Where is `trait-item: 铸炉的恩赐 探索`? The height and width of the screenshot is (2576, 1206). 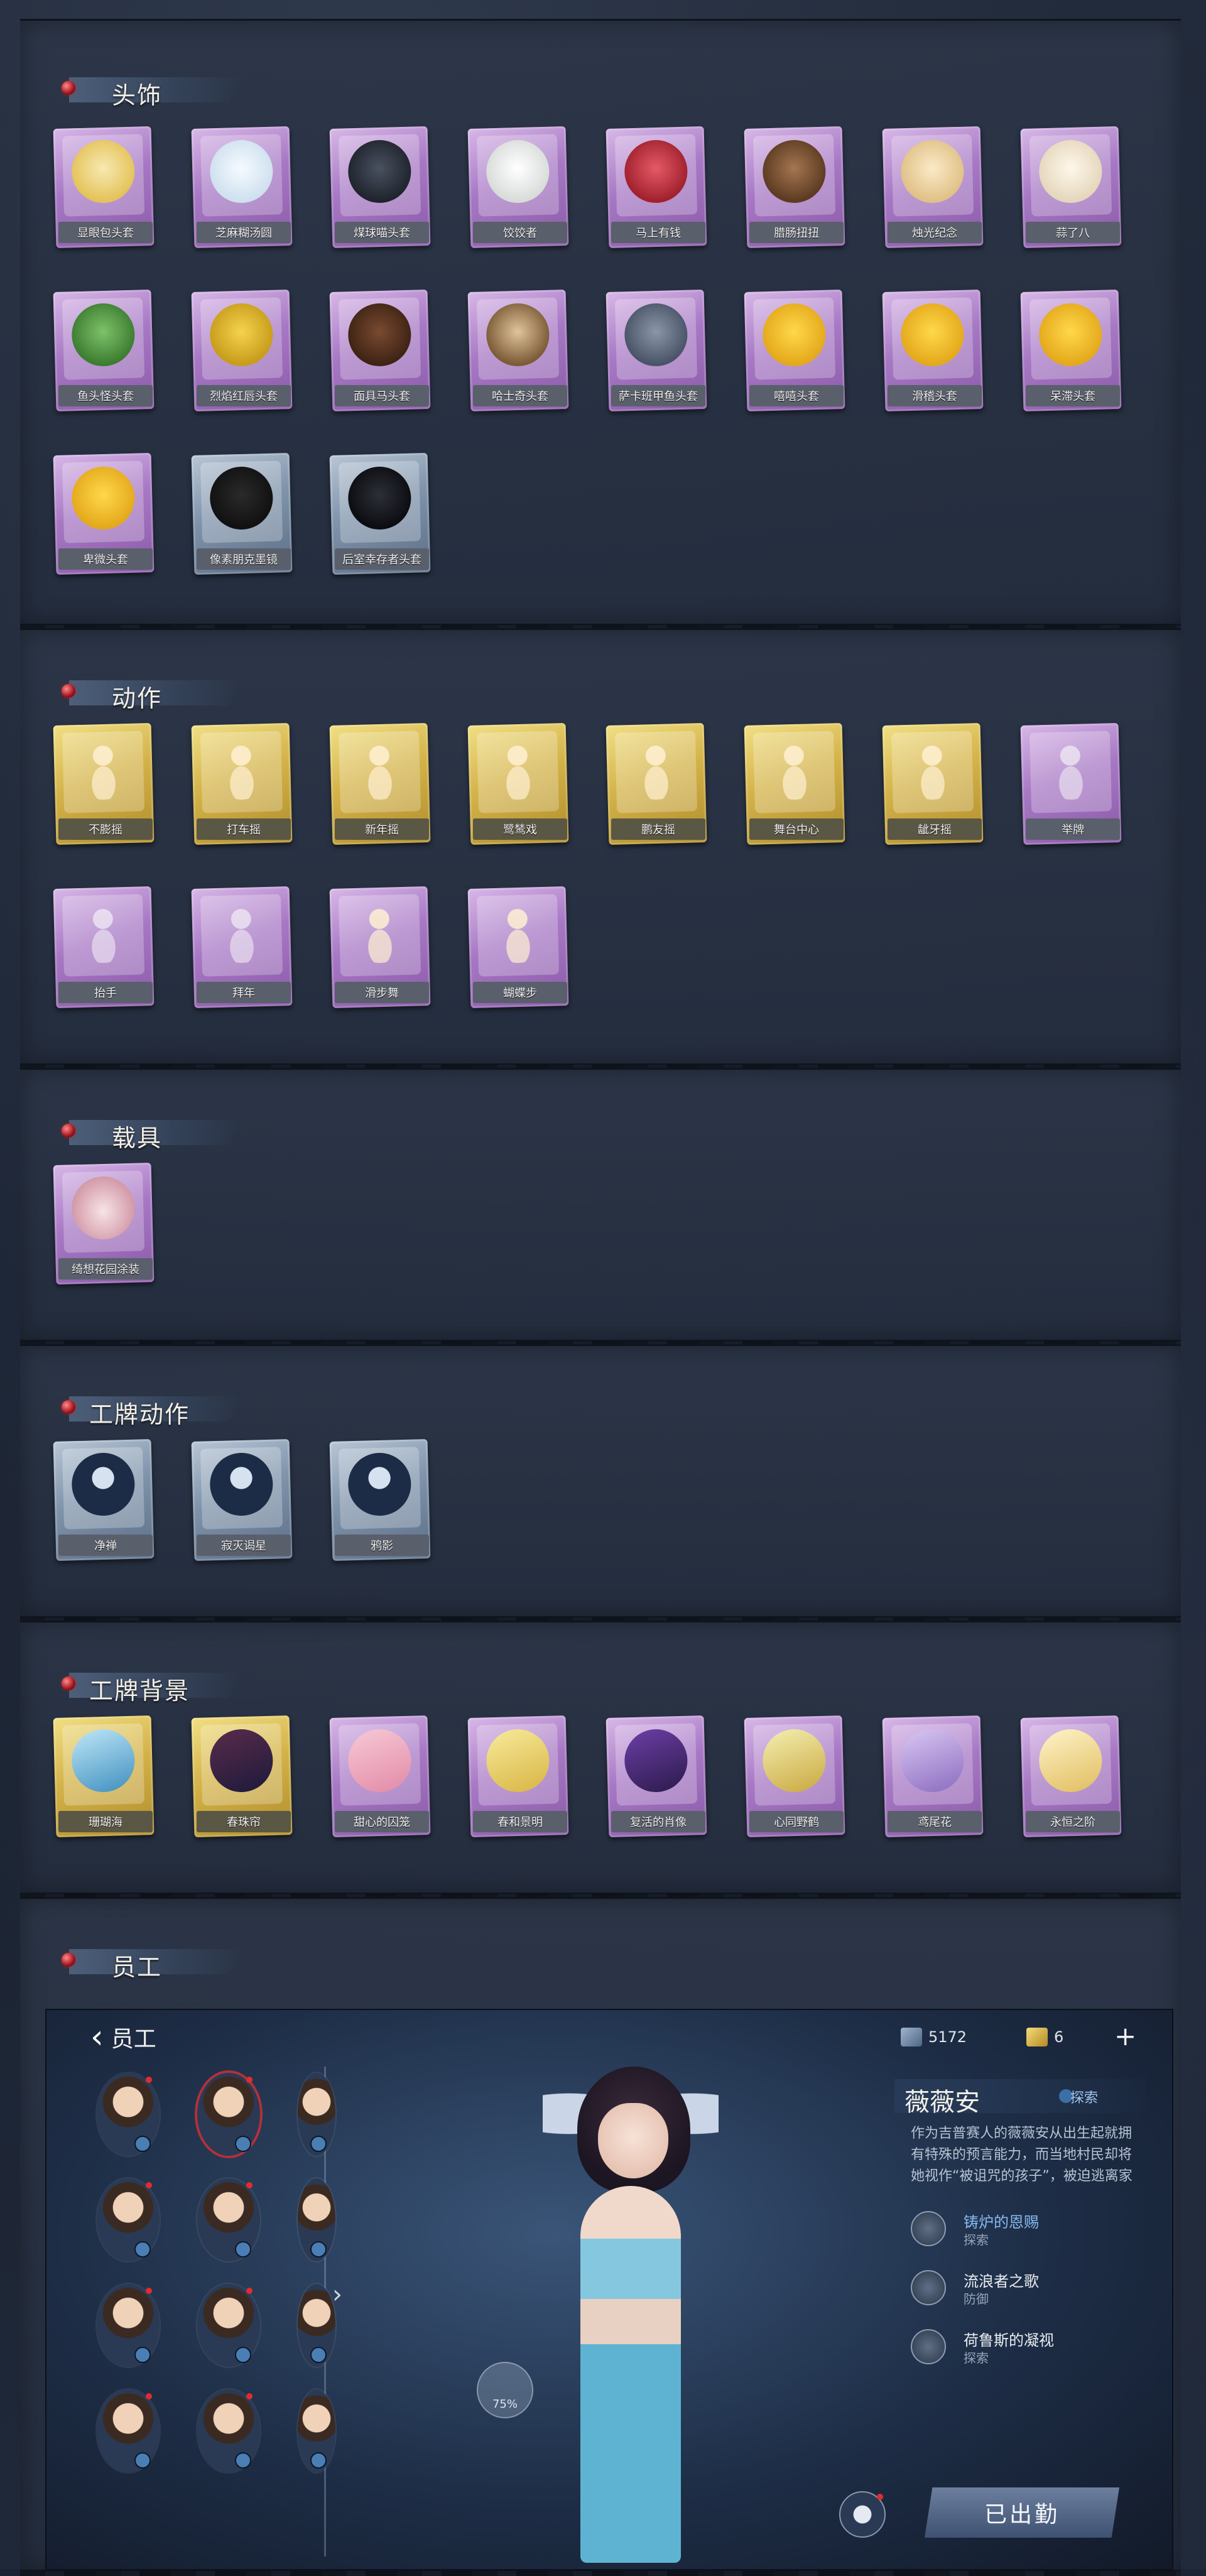 trait-item: 铸炉的恩赐 探索 is located at coordinates (1024, 2231).